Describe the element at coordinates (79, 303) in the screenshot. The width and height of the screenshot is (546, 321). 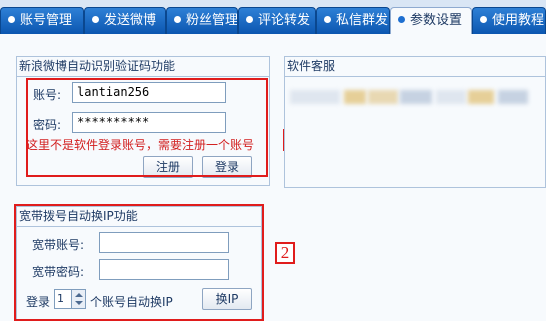
I see `arrow-down-icon` at that location.